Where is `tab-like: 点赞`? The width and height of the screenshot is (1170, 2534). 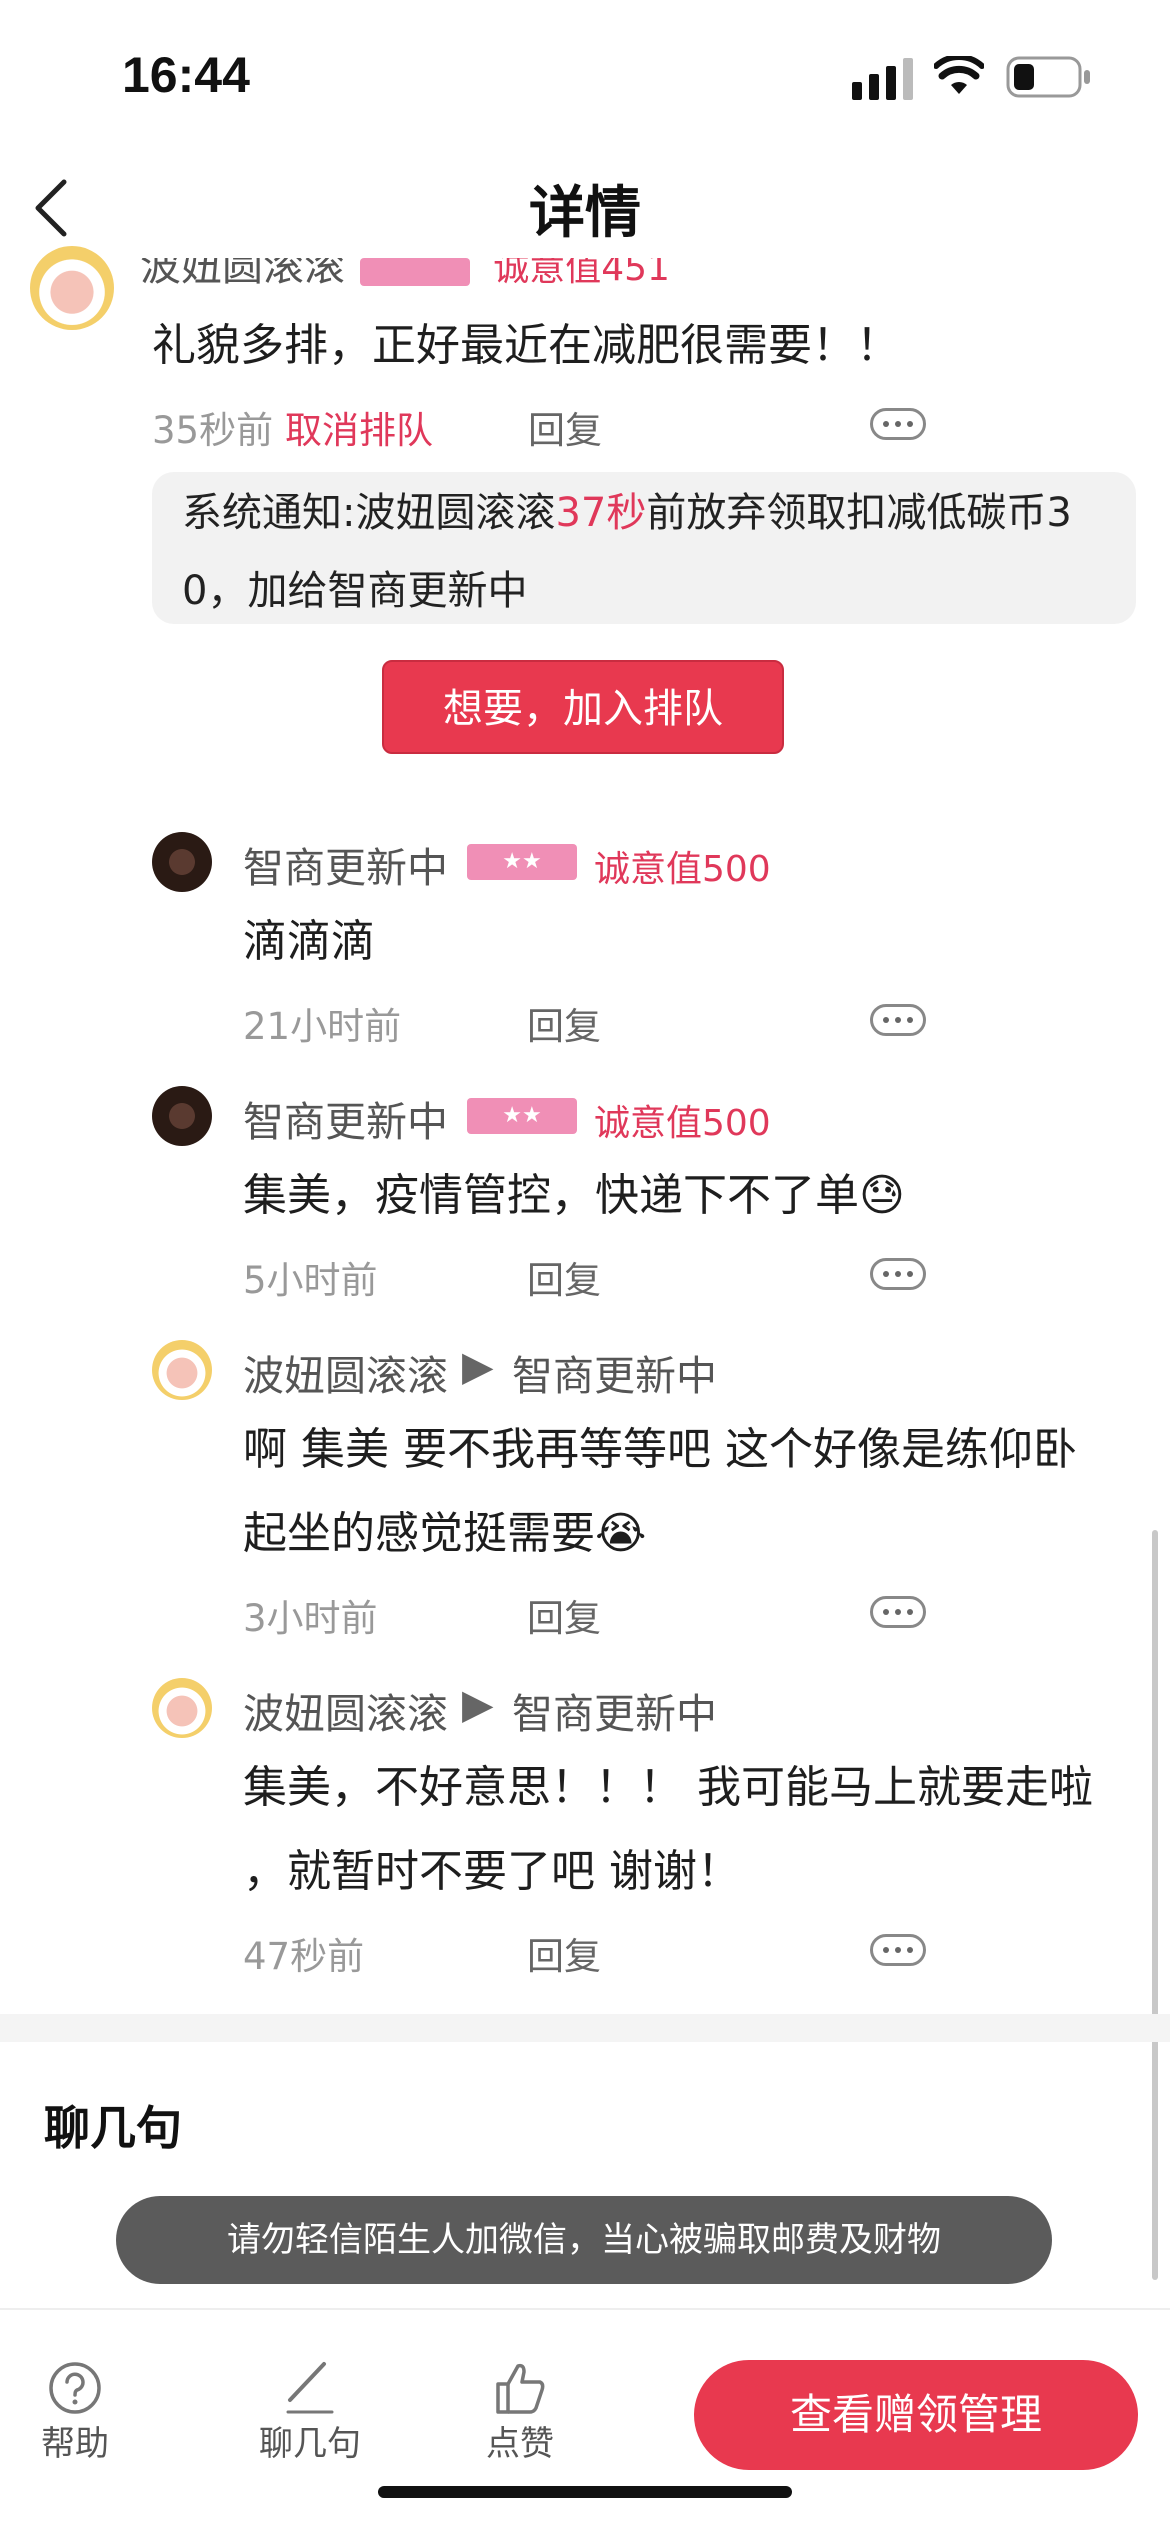 tab-like: 点赞 is located at coordinates (520, 2420).